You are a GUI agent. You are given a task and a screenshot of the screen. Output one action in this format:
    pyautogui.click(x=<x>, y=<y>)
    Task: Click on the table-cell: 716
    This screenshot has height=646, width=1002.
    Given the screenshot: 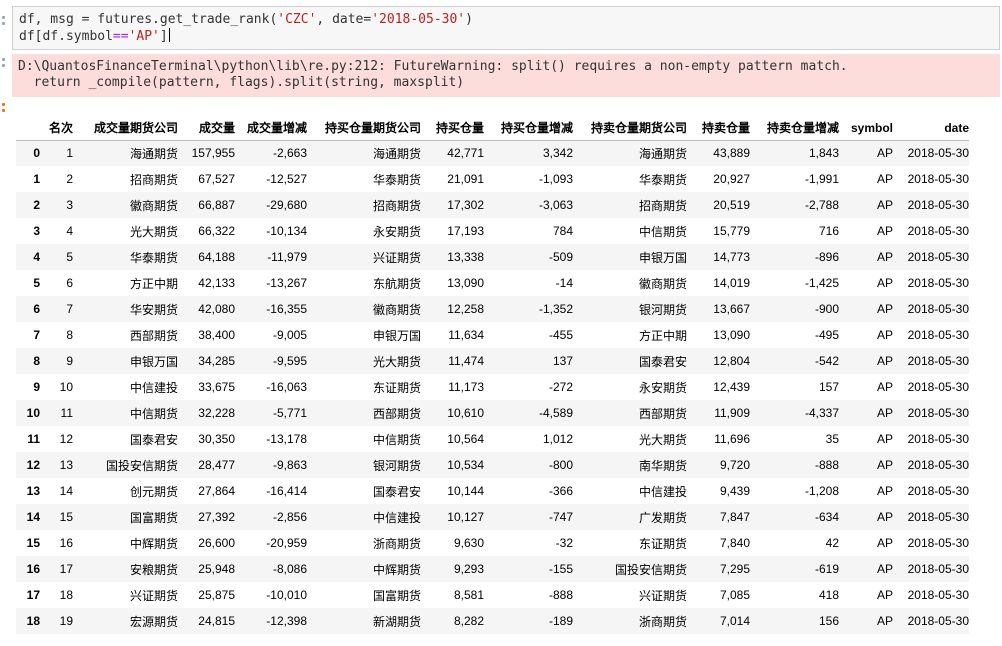 What is the action you would take?
    pyautogui.click(x=828, y=231)
    